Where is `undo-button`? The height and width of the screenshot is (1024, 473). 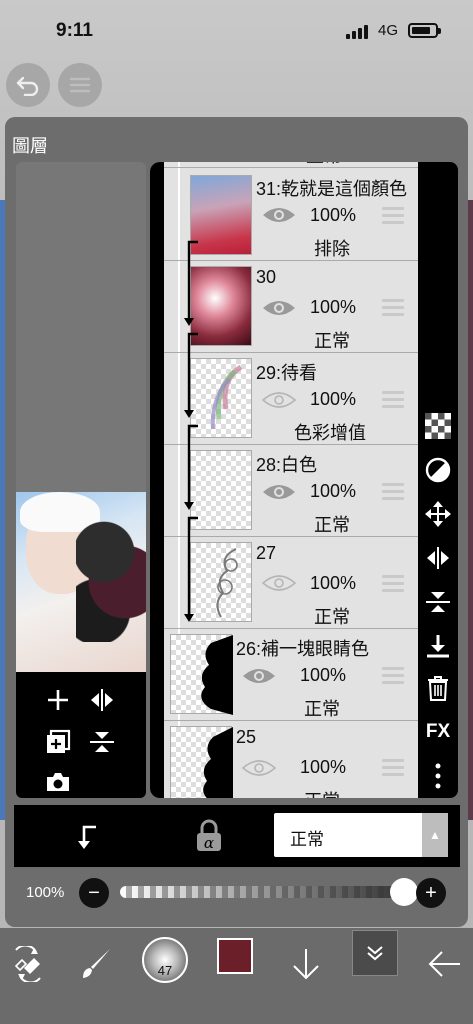
undo-button is located at coordinates (28, 85).